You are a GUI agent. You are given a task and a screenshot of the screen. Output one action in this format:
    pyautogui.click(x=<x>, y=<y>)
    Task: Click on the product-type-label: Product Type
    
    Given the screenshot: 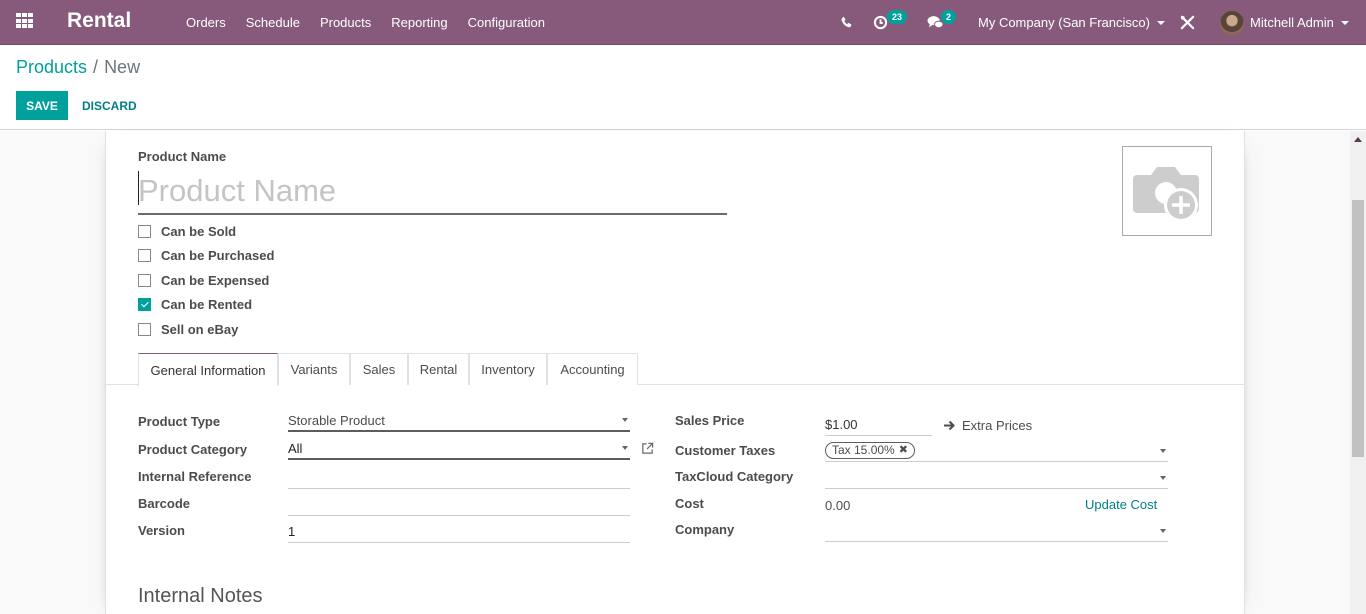 What is the action you would take?
    pyautogui.click(x=179, y=421)
    